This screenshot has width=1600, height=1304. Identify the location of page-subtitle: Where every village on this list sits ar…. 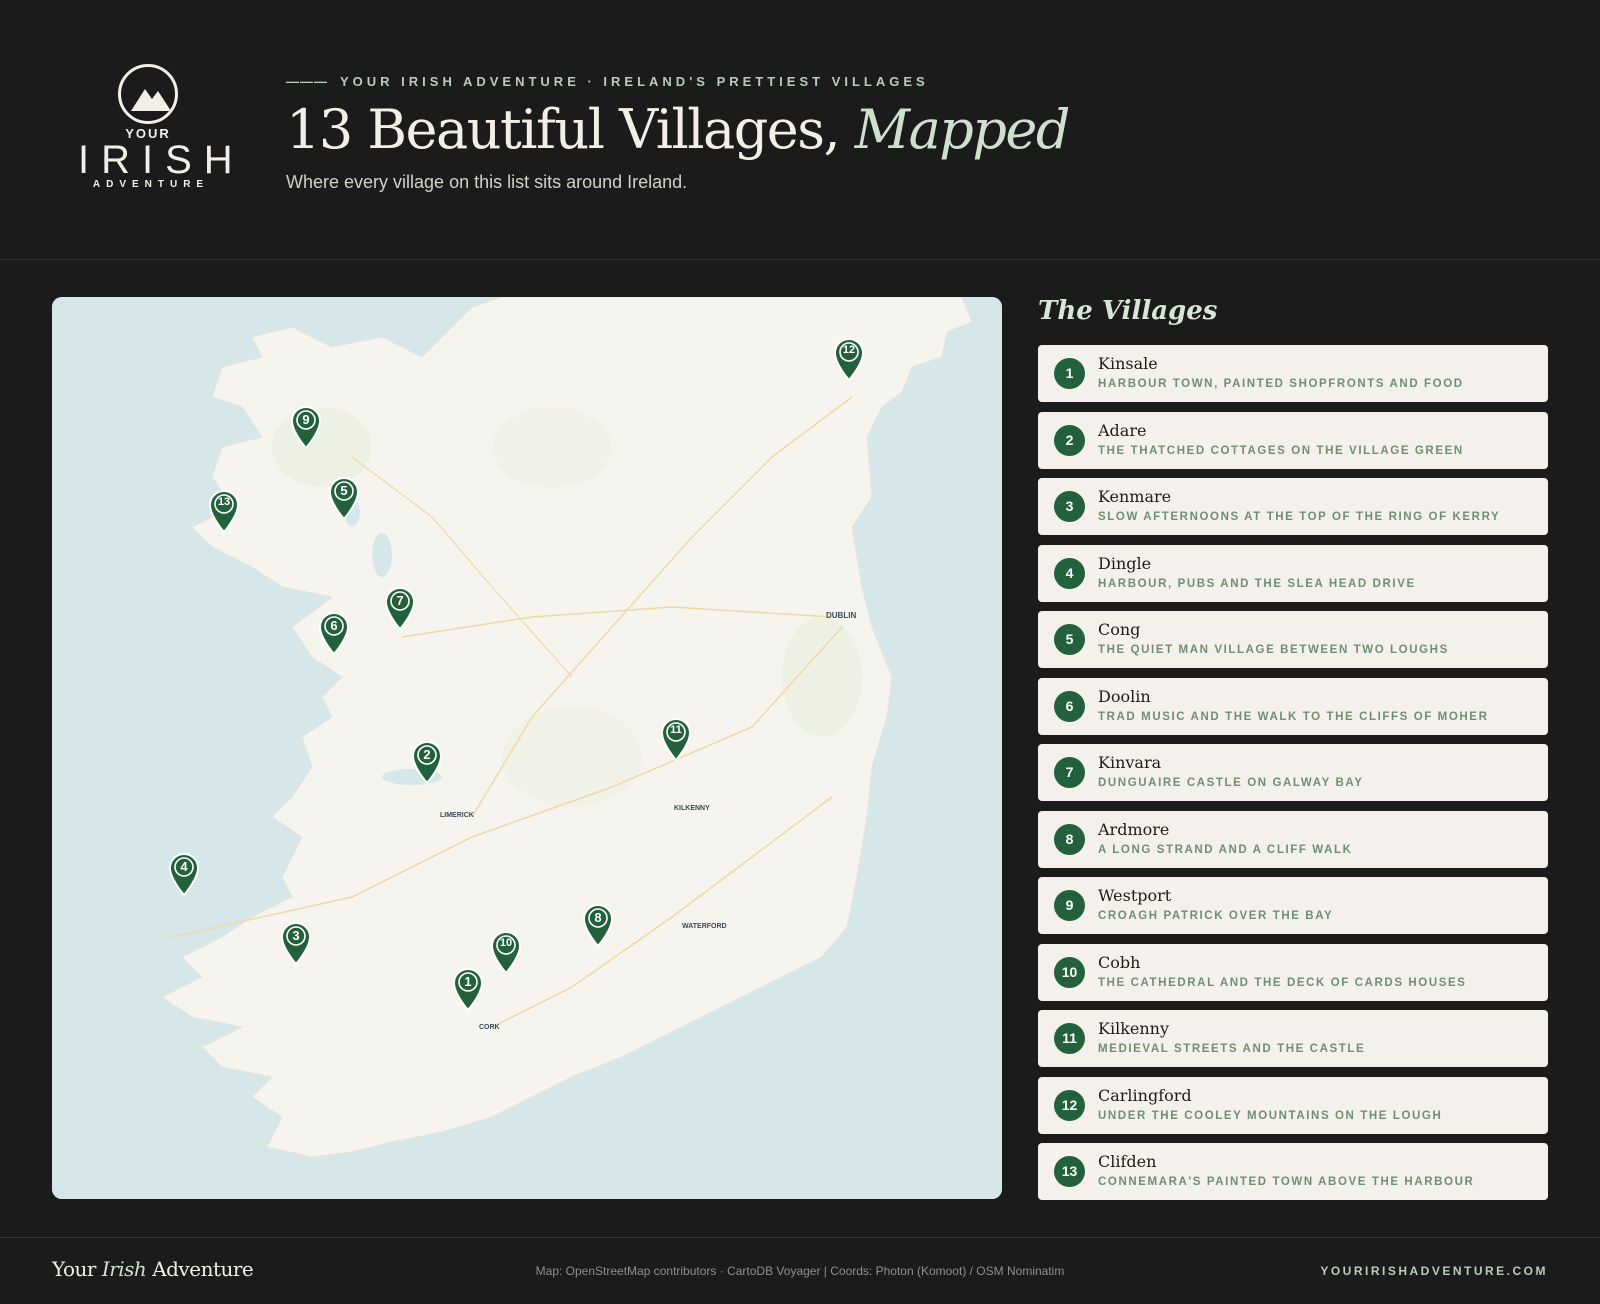
(487, 182).